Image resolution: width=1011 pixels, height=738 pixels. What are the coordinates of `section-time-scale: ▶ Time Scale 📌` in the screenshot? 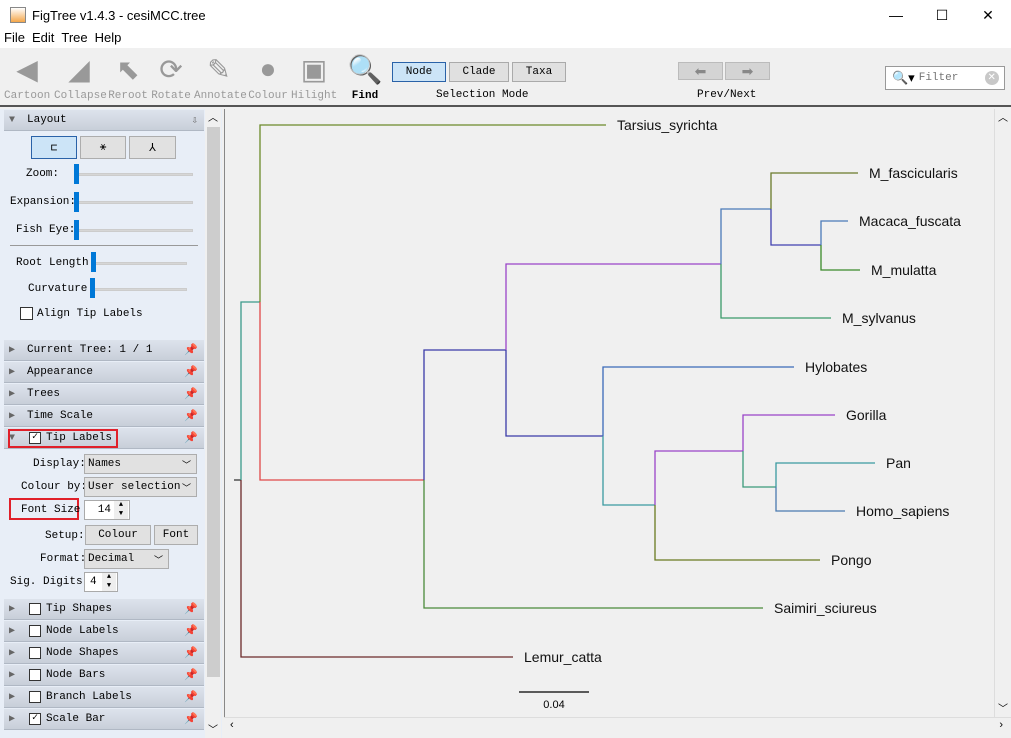 It's located at (104, 416).